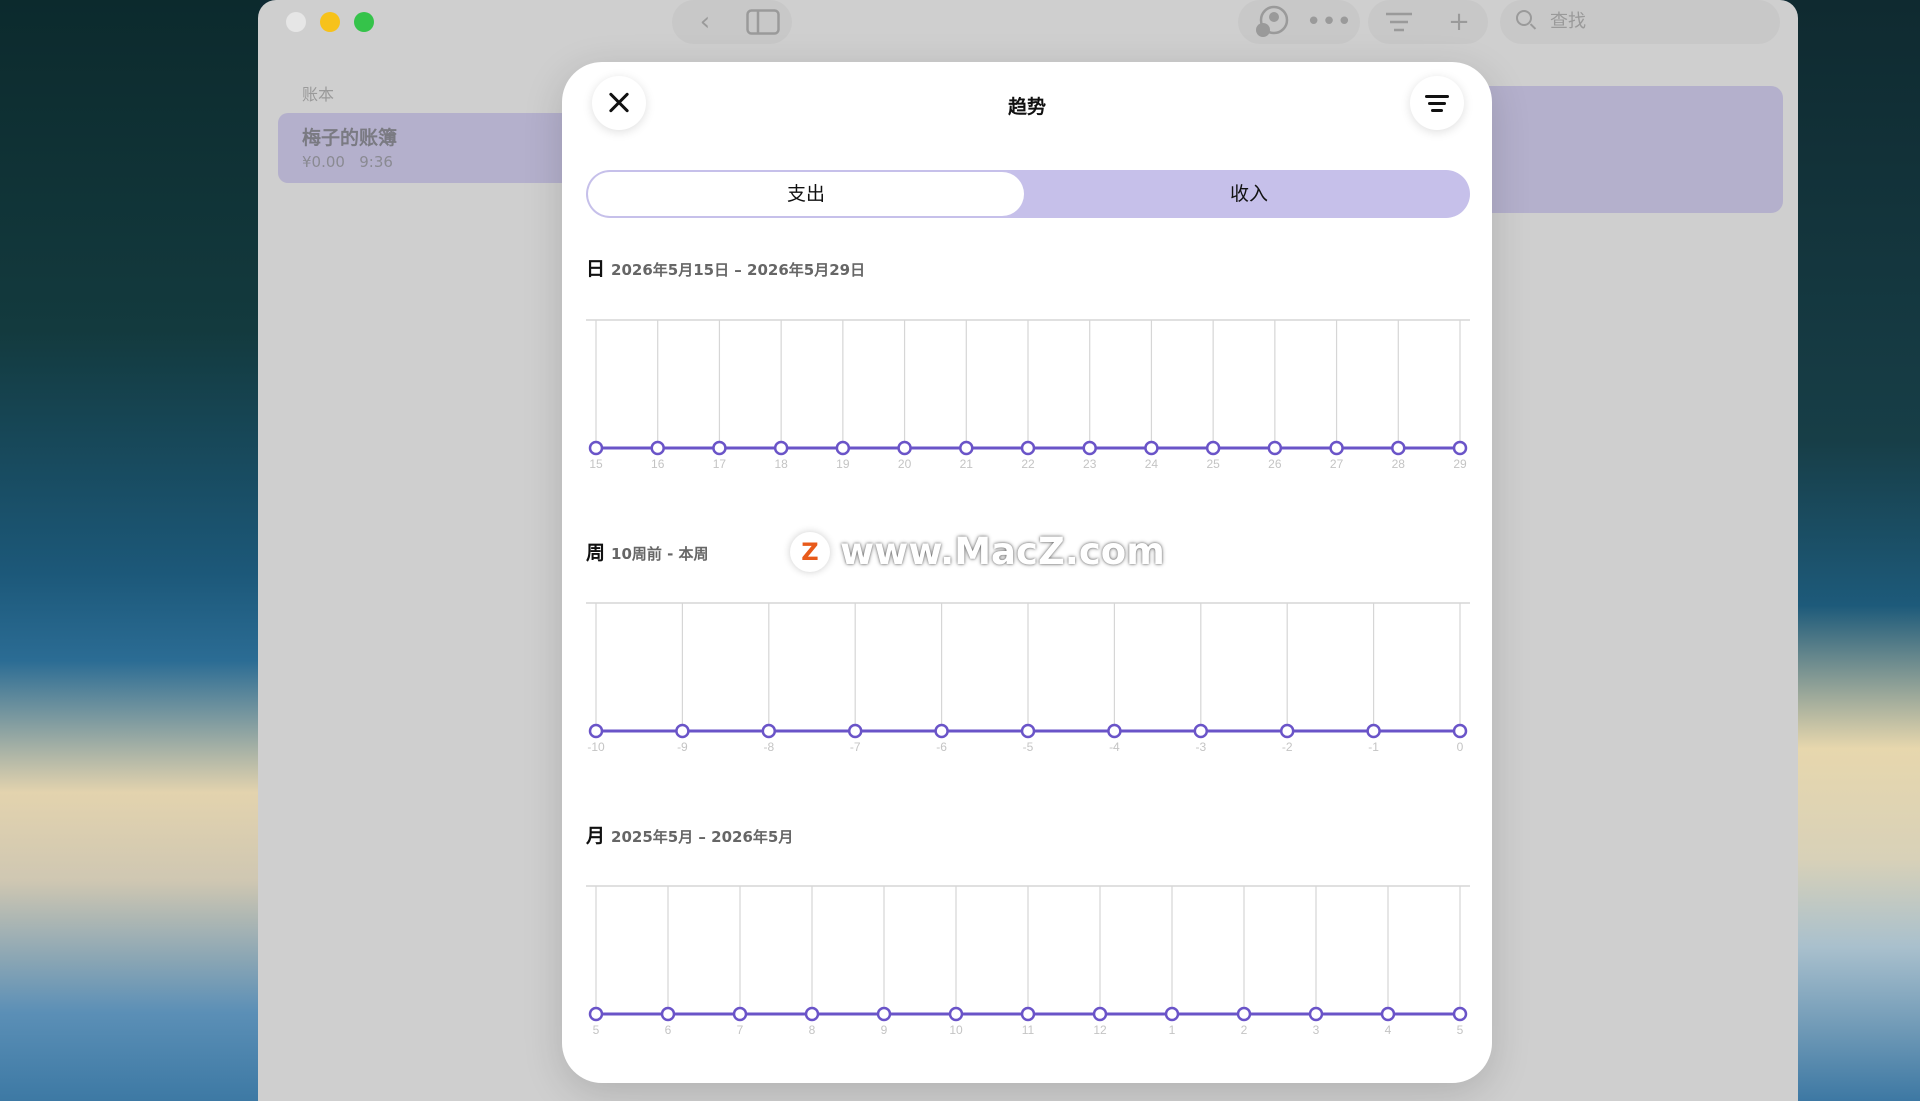 The height and width of the screenshot is (1101, 1920). Describe the element at coordinates (1200, 747) in the screenshot. I see `chart-tick-label: -3` at that location.